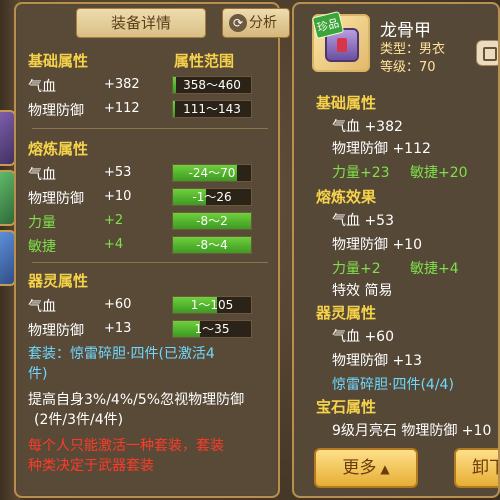  I want to click on special-effect: 特效 简易, so click(362, 291).